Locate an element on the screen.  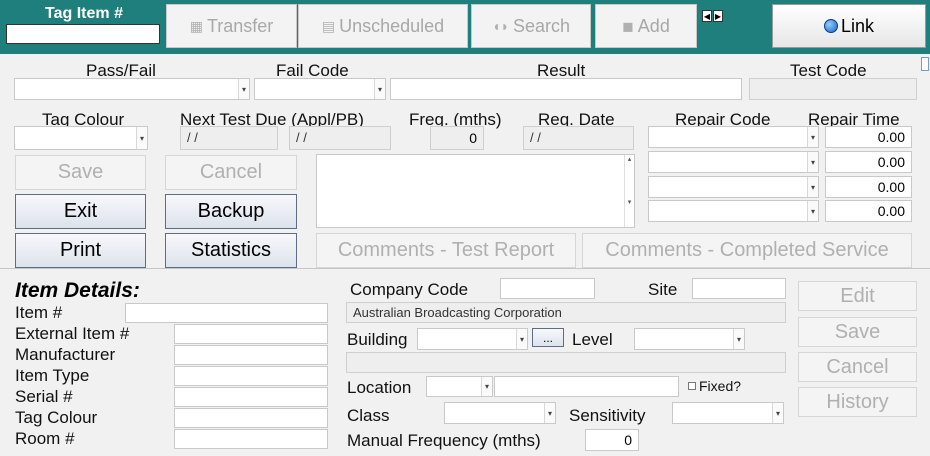
comments-completed-service-button: Comments - Completed Service is located at coordinates (747, 250).